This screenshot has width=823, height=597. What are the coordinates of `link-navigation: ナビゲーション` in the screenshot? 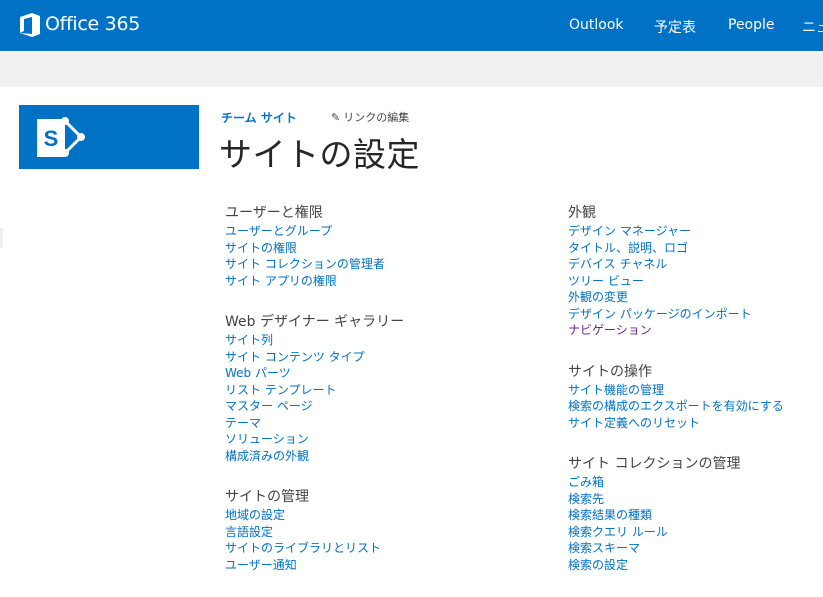 It's located at (695, 330).